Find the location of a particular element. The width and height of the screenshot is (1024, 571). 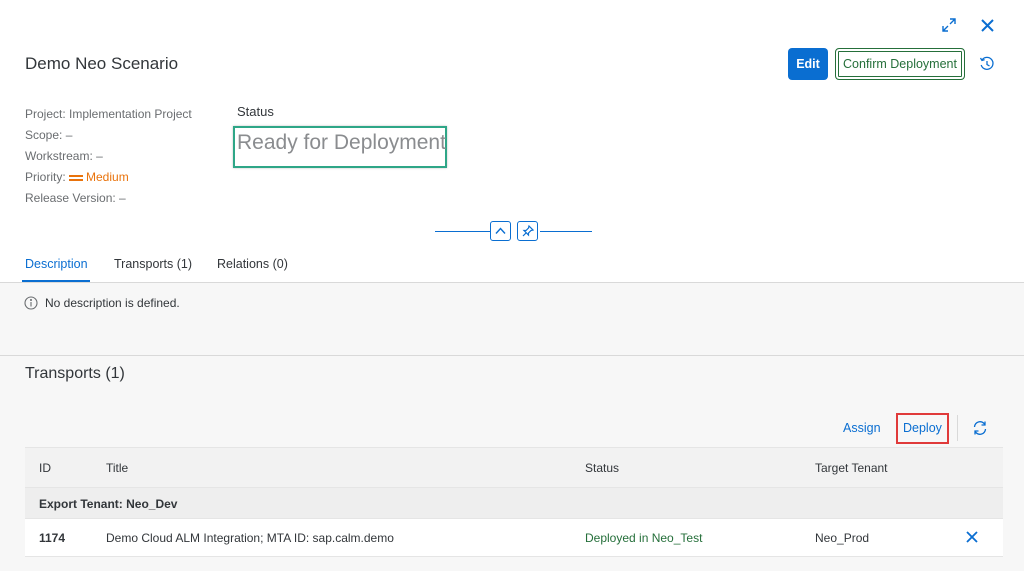

tab-bar: Description Transports (1) Relations (0) is located at coordinates (512, 265).